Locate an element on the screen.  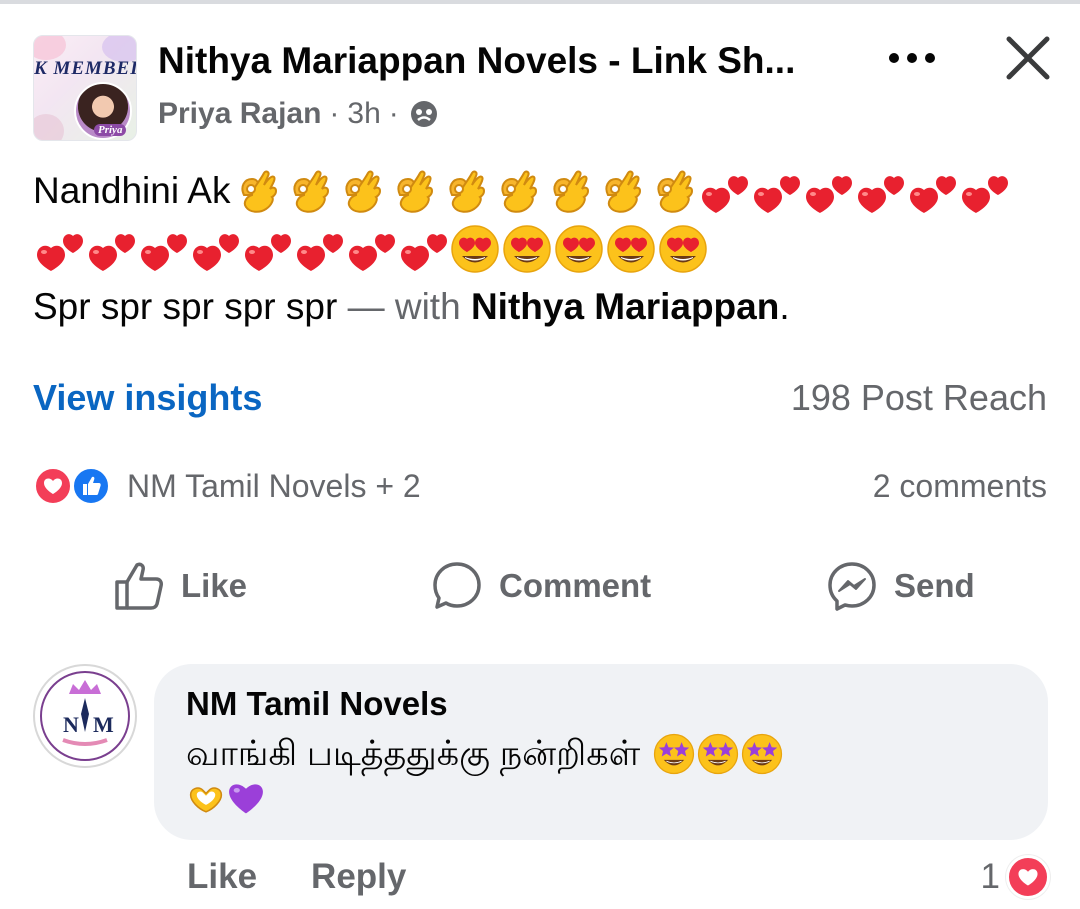
nm-logo-icon: N M is located at coordinates (85, 716).